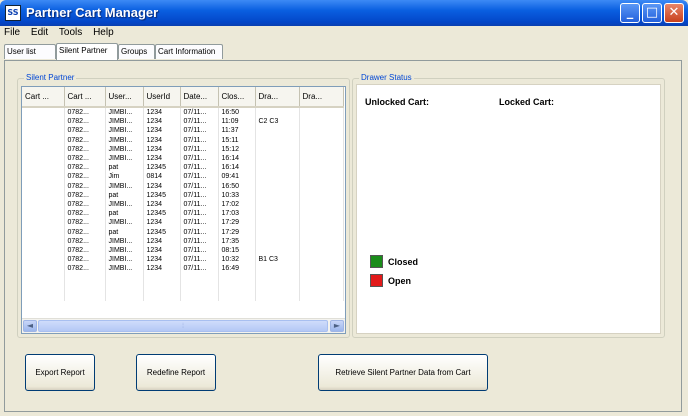 This screenshot has width=688, height=416. I want to click on table-row: 0782... JIMBI... 1234 07/11... 10:32 B1 C3, so click(183, 260).